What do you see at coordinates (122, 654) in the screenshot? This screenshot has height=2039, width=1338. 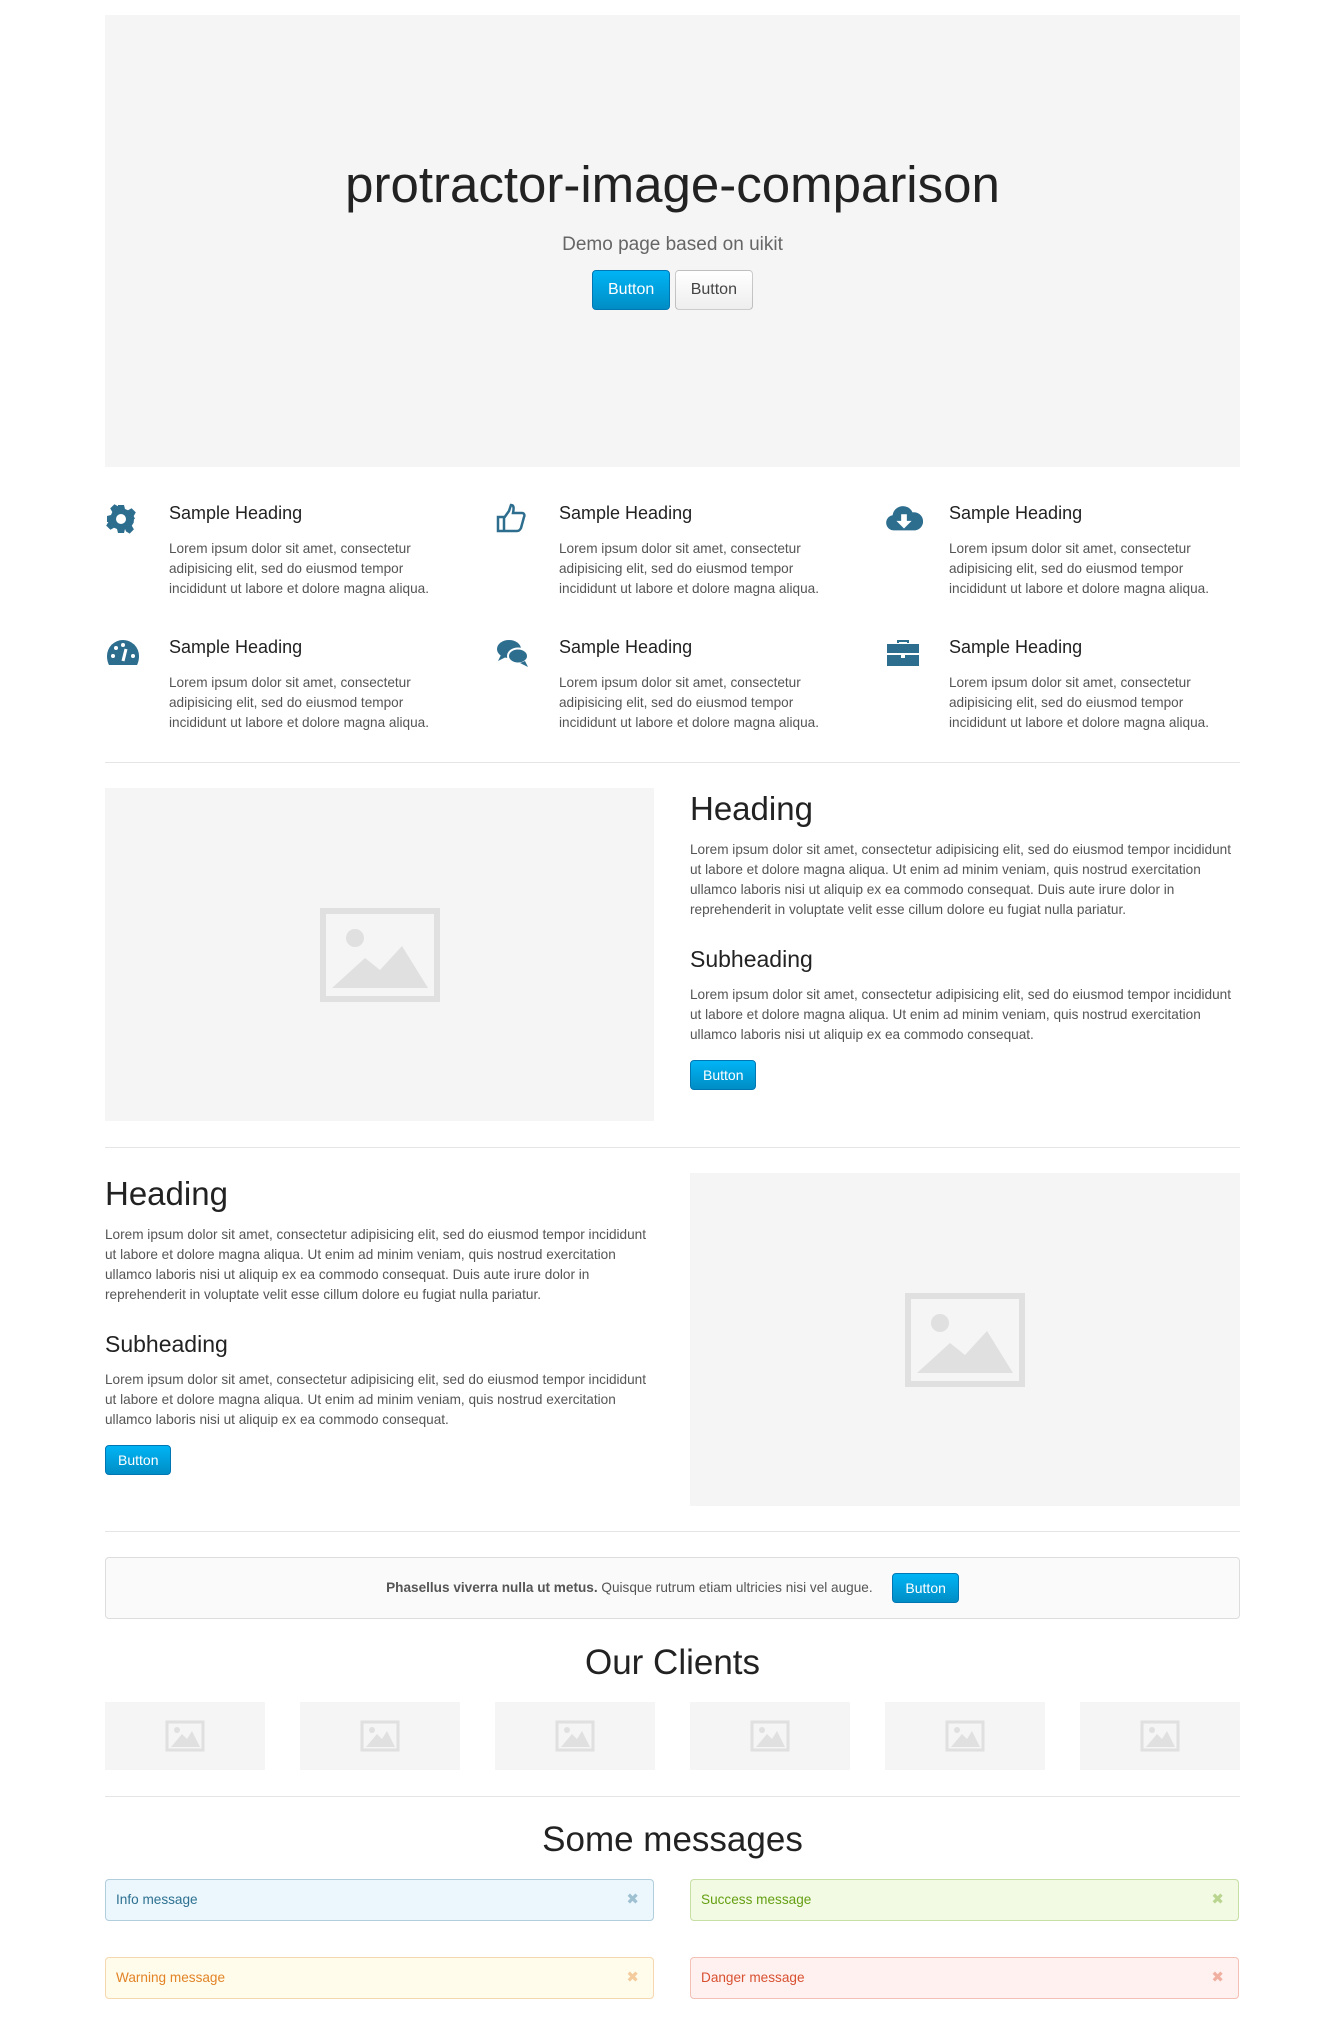 I see `dashboard-icon` at bounding box center [122, 654].